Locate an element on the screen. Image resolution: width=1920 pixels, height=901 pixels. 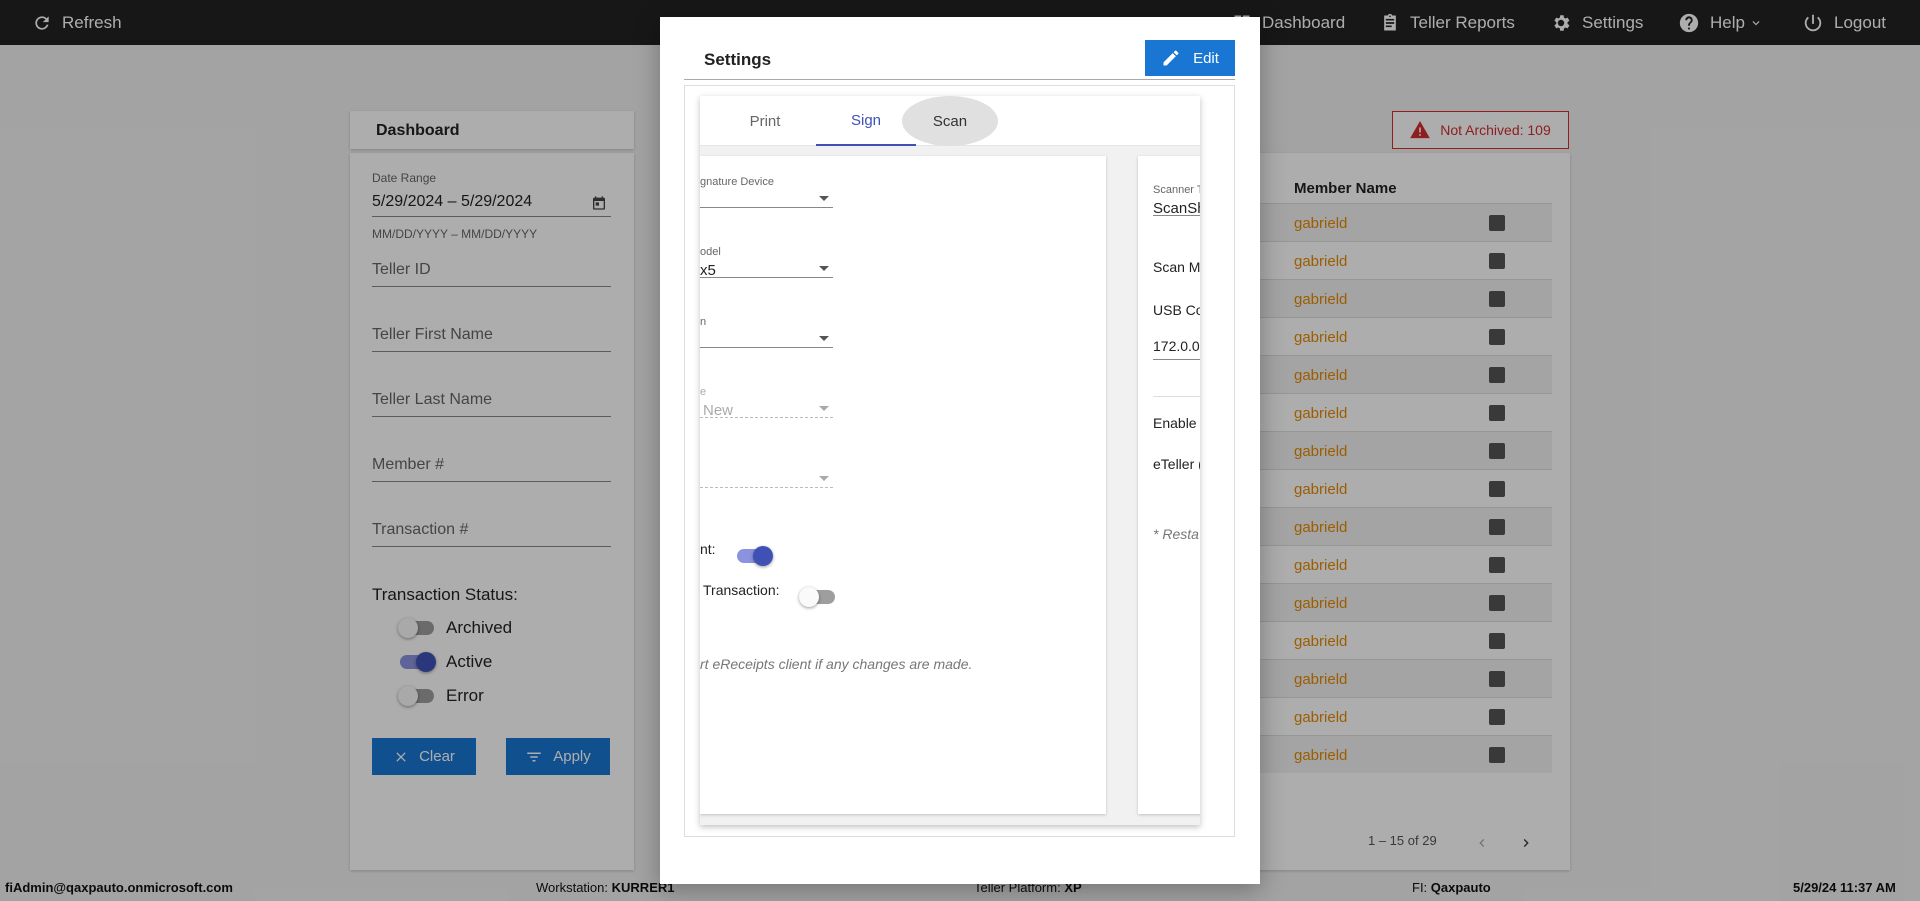
edit-label: Edit is located at coordinates (1206, 58).